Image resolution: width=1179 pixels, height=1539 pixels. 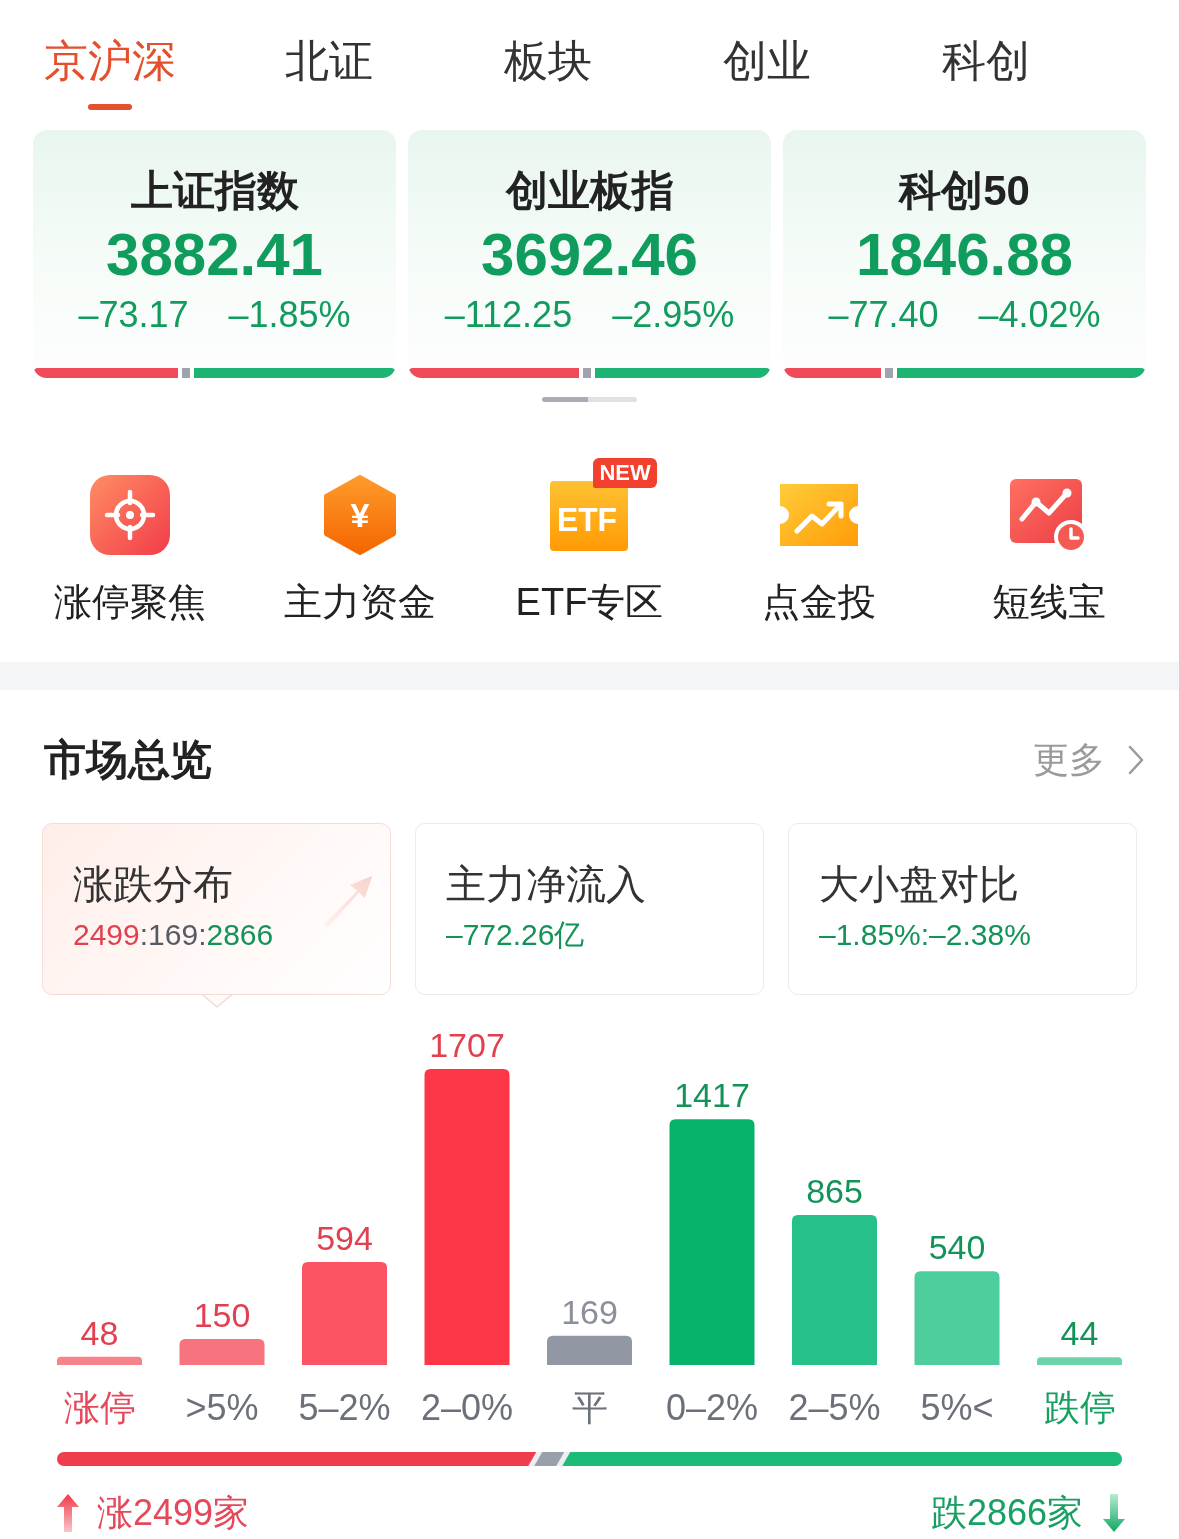 What do you see at coordinates (128, 760) in the screenshot?
I see `section-title: 市场总览` at bounding box center [128, 760].